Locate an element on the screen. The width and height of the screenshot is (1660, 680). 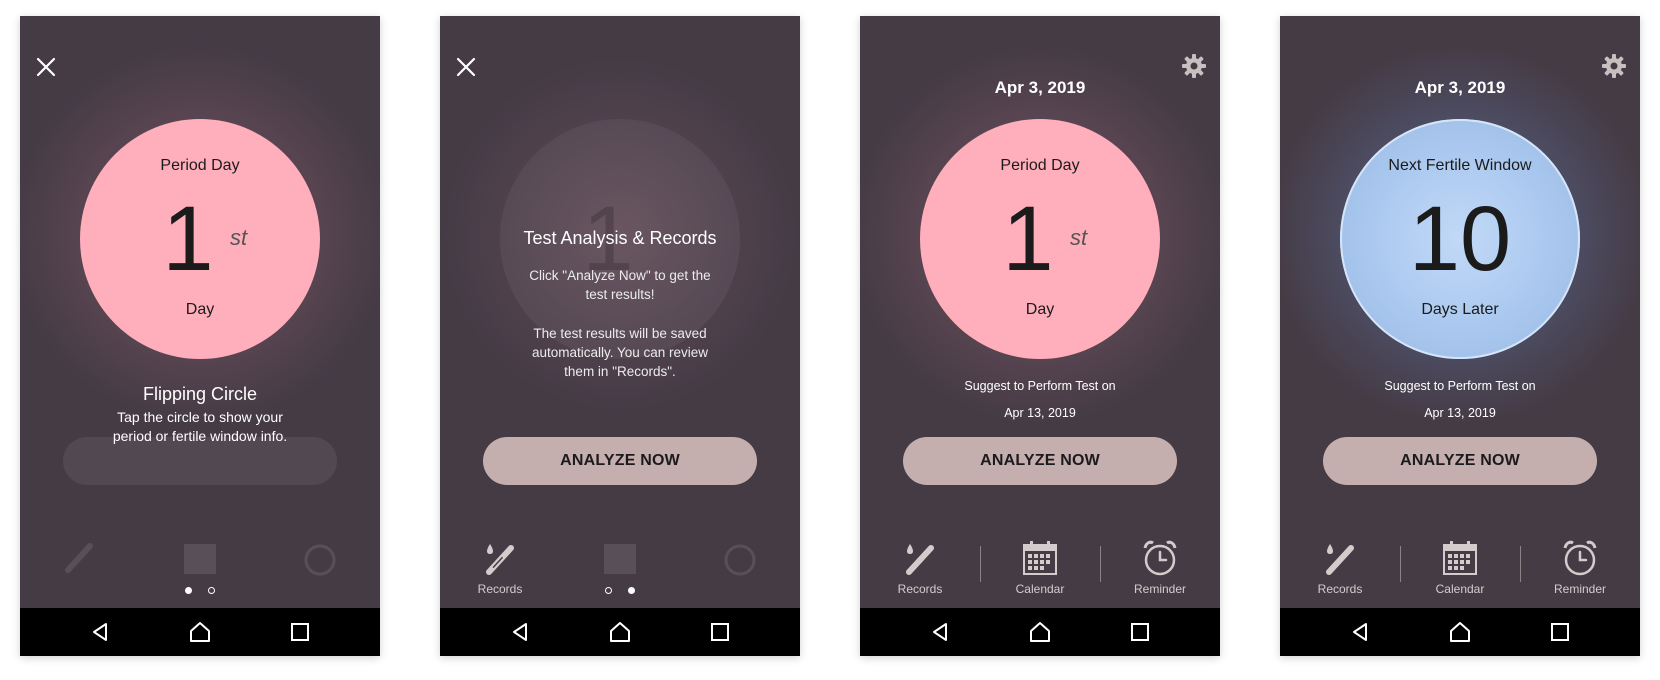
fertile-window-circle: Next Fertile Window 10 Days Later is located at coordinates (1460, 239).